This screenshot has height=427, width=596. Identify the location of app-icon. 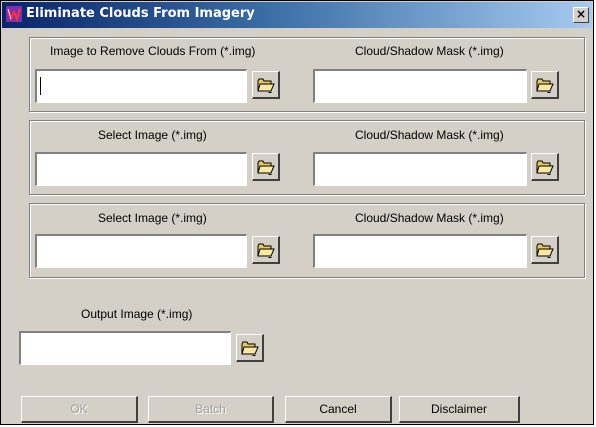
(14, 14).